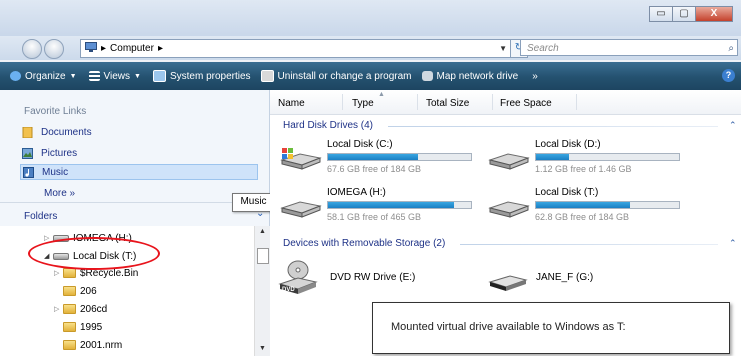  Describe the element at coordinates (360, 144) in the screenshot. I see `drive-name: Local Disk (C:)` at that location.